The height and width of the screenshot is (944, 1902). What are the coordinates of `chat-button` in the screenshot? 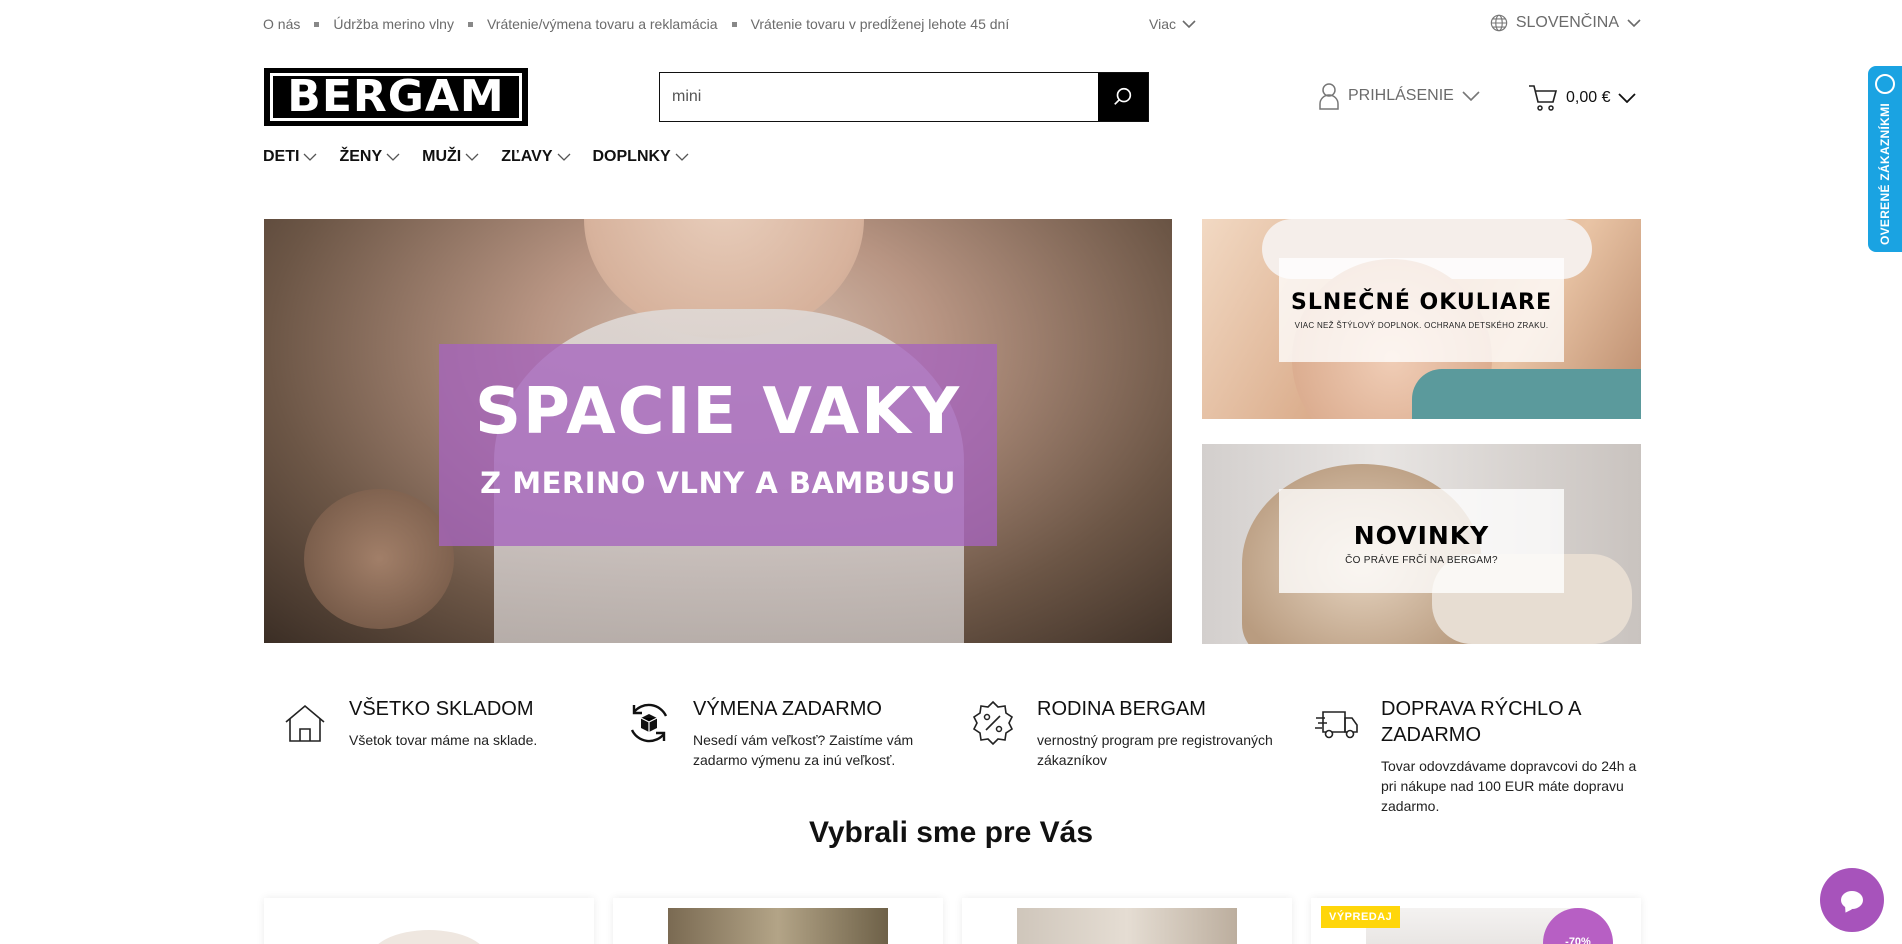 It's located at (1852, 900).